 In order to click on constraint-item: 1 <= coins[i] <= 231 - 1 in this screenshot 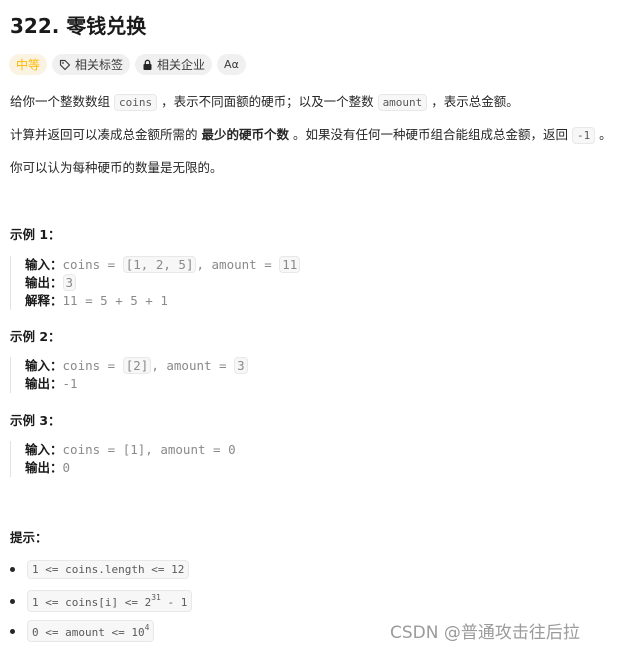, I will do `click(101, 601)`.